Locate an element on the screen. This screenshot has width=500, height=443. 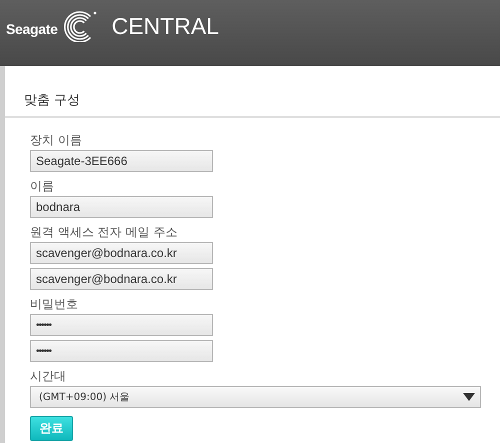
panel-title: 맞춤 구성 is located at coordinates (252, 92).